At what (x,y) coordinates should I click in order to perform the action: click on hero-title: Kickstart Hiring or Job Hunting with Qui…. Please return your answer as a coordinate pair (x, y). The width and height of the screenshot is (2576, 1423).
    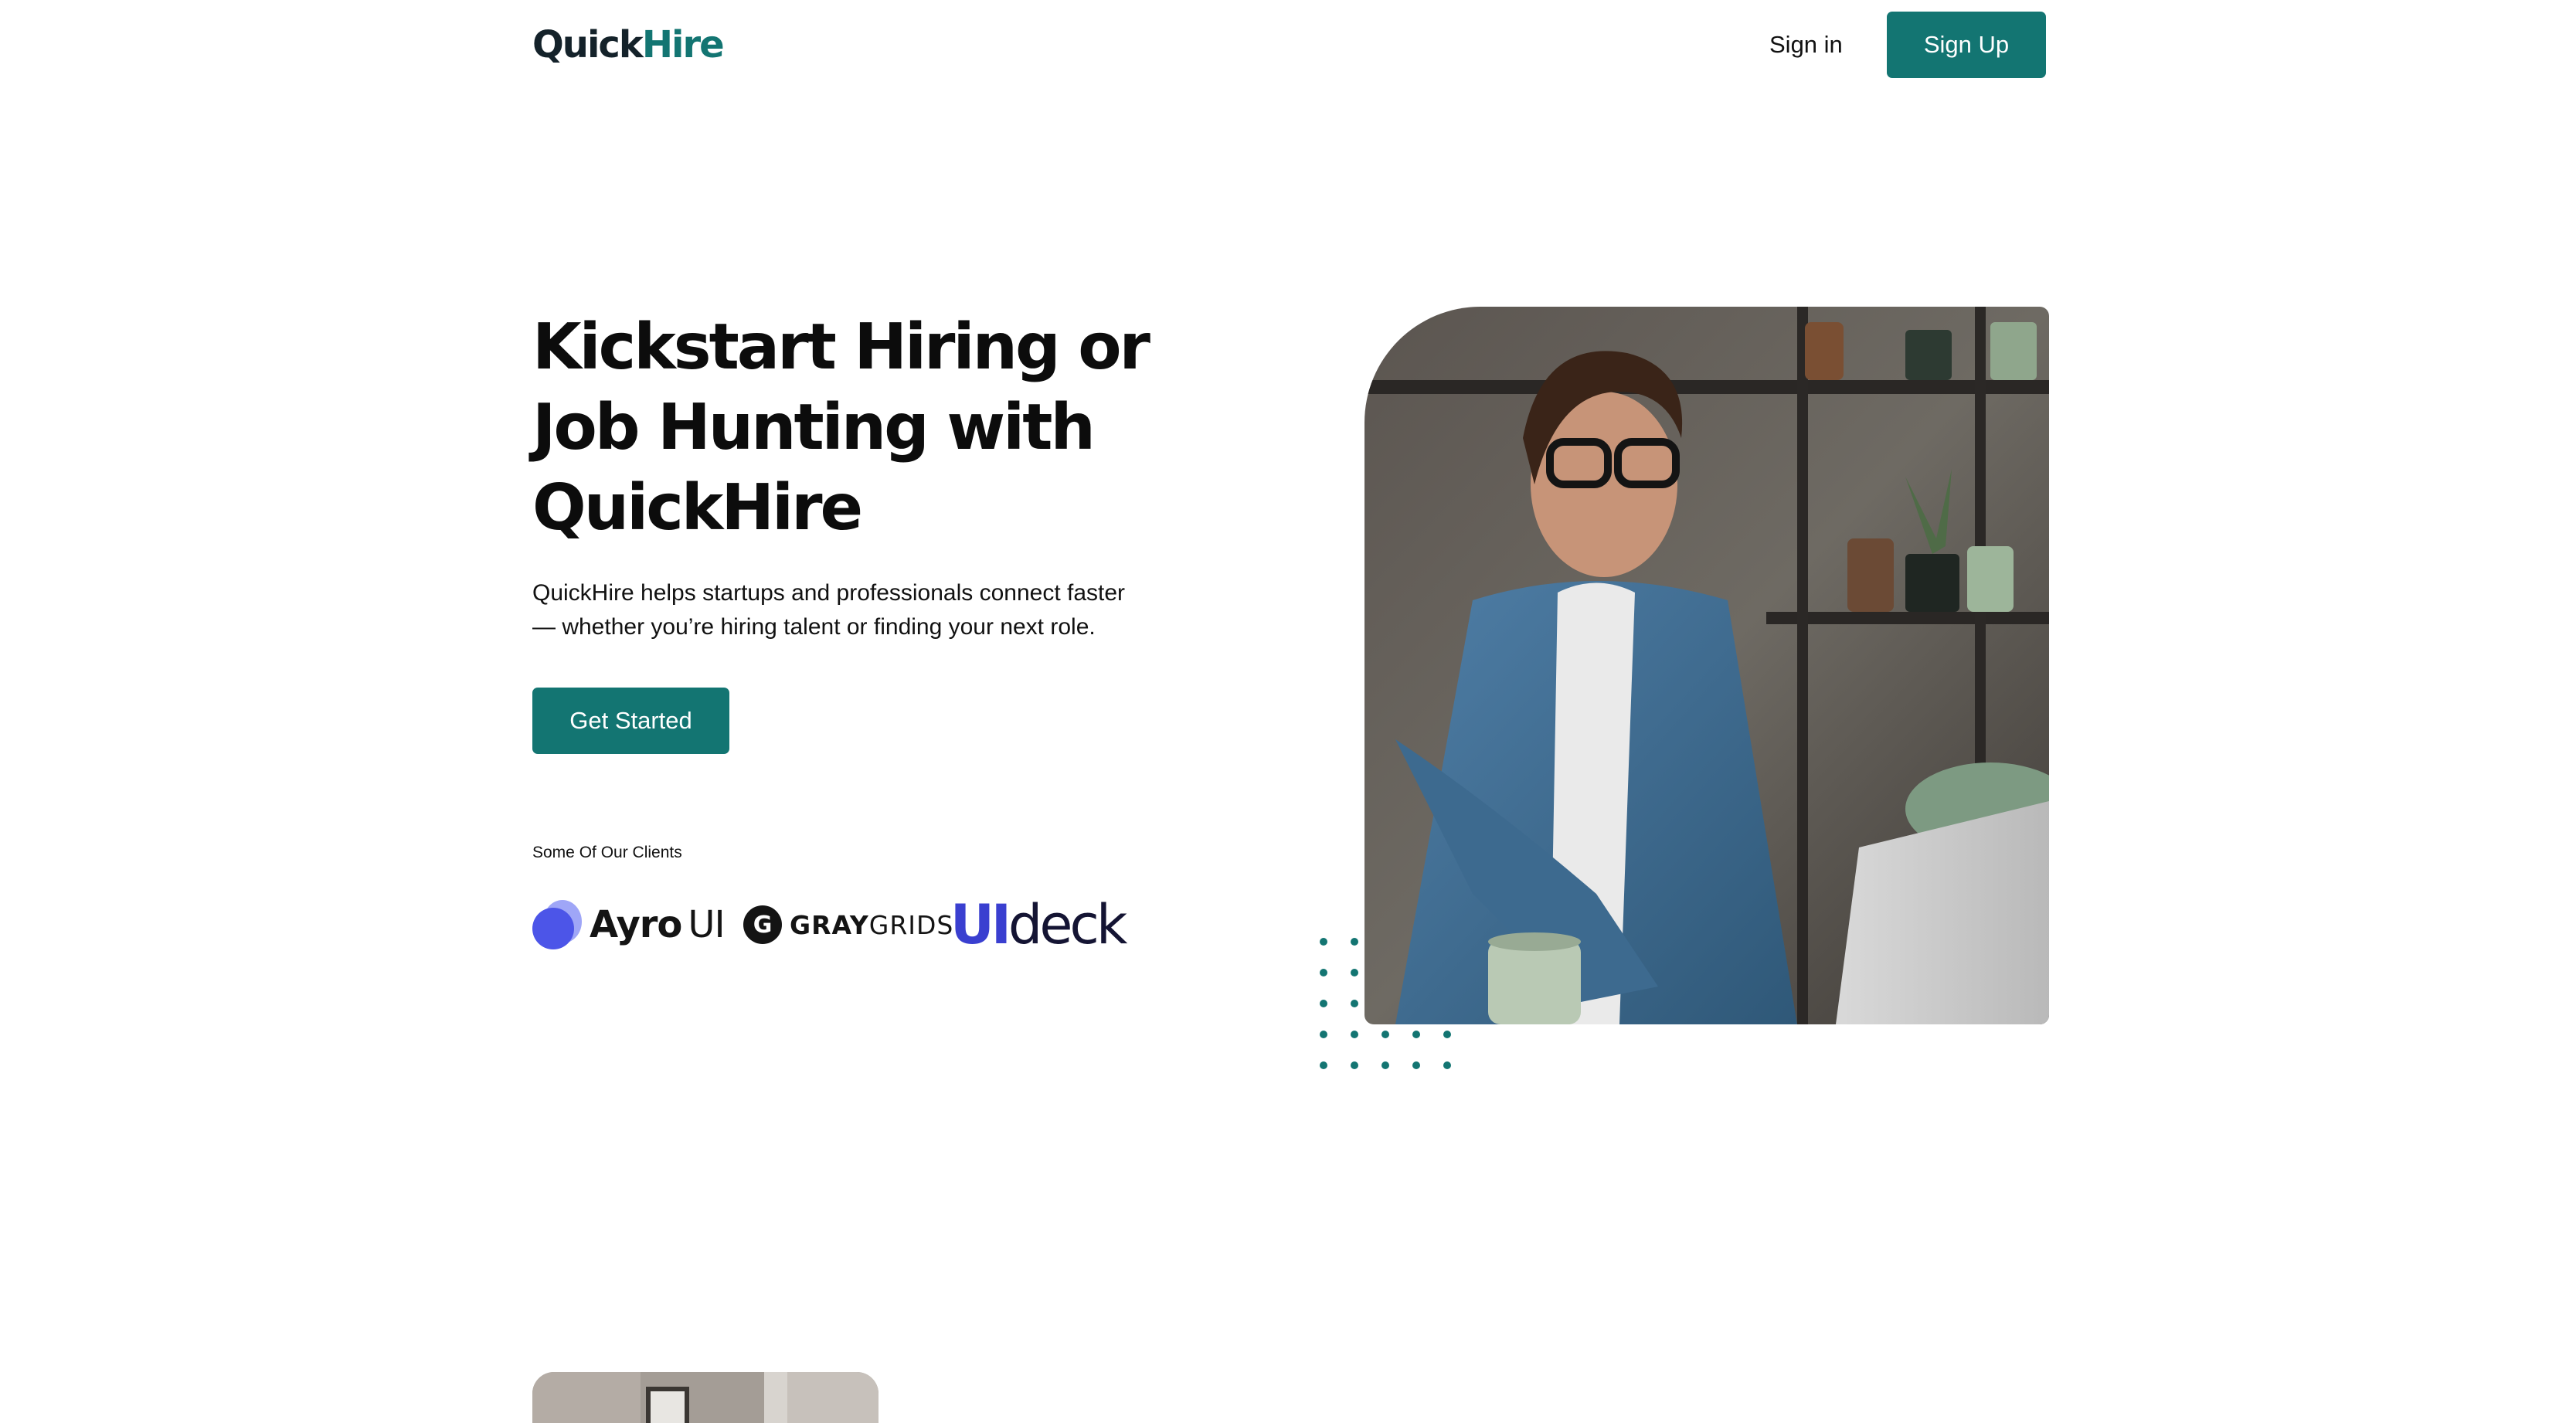
    Looking at the image, I should click on (841, 428).